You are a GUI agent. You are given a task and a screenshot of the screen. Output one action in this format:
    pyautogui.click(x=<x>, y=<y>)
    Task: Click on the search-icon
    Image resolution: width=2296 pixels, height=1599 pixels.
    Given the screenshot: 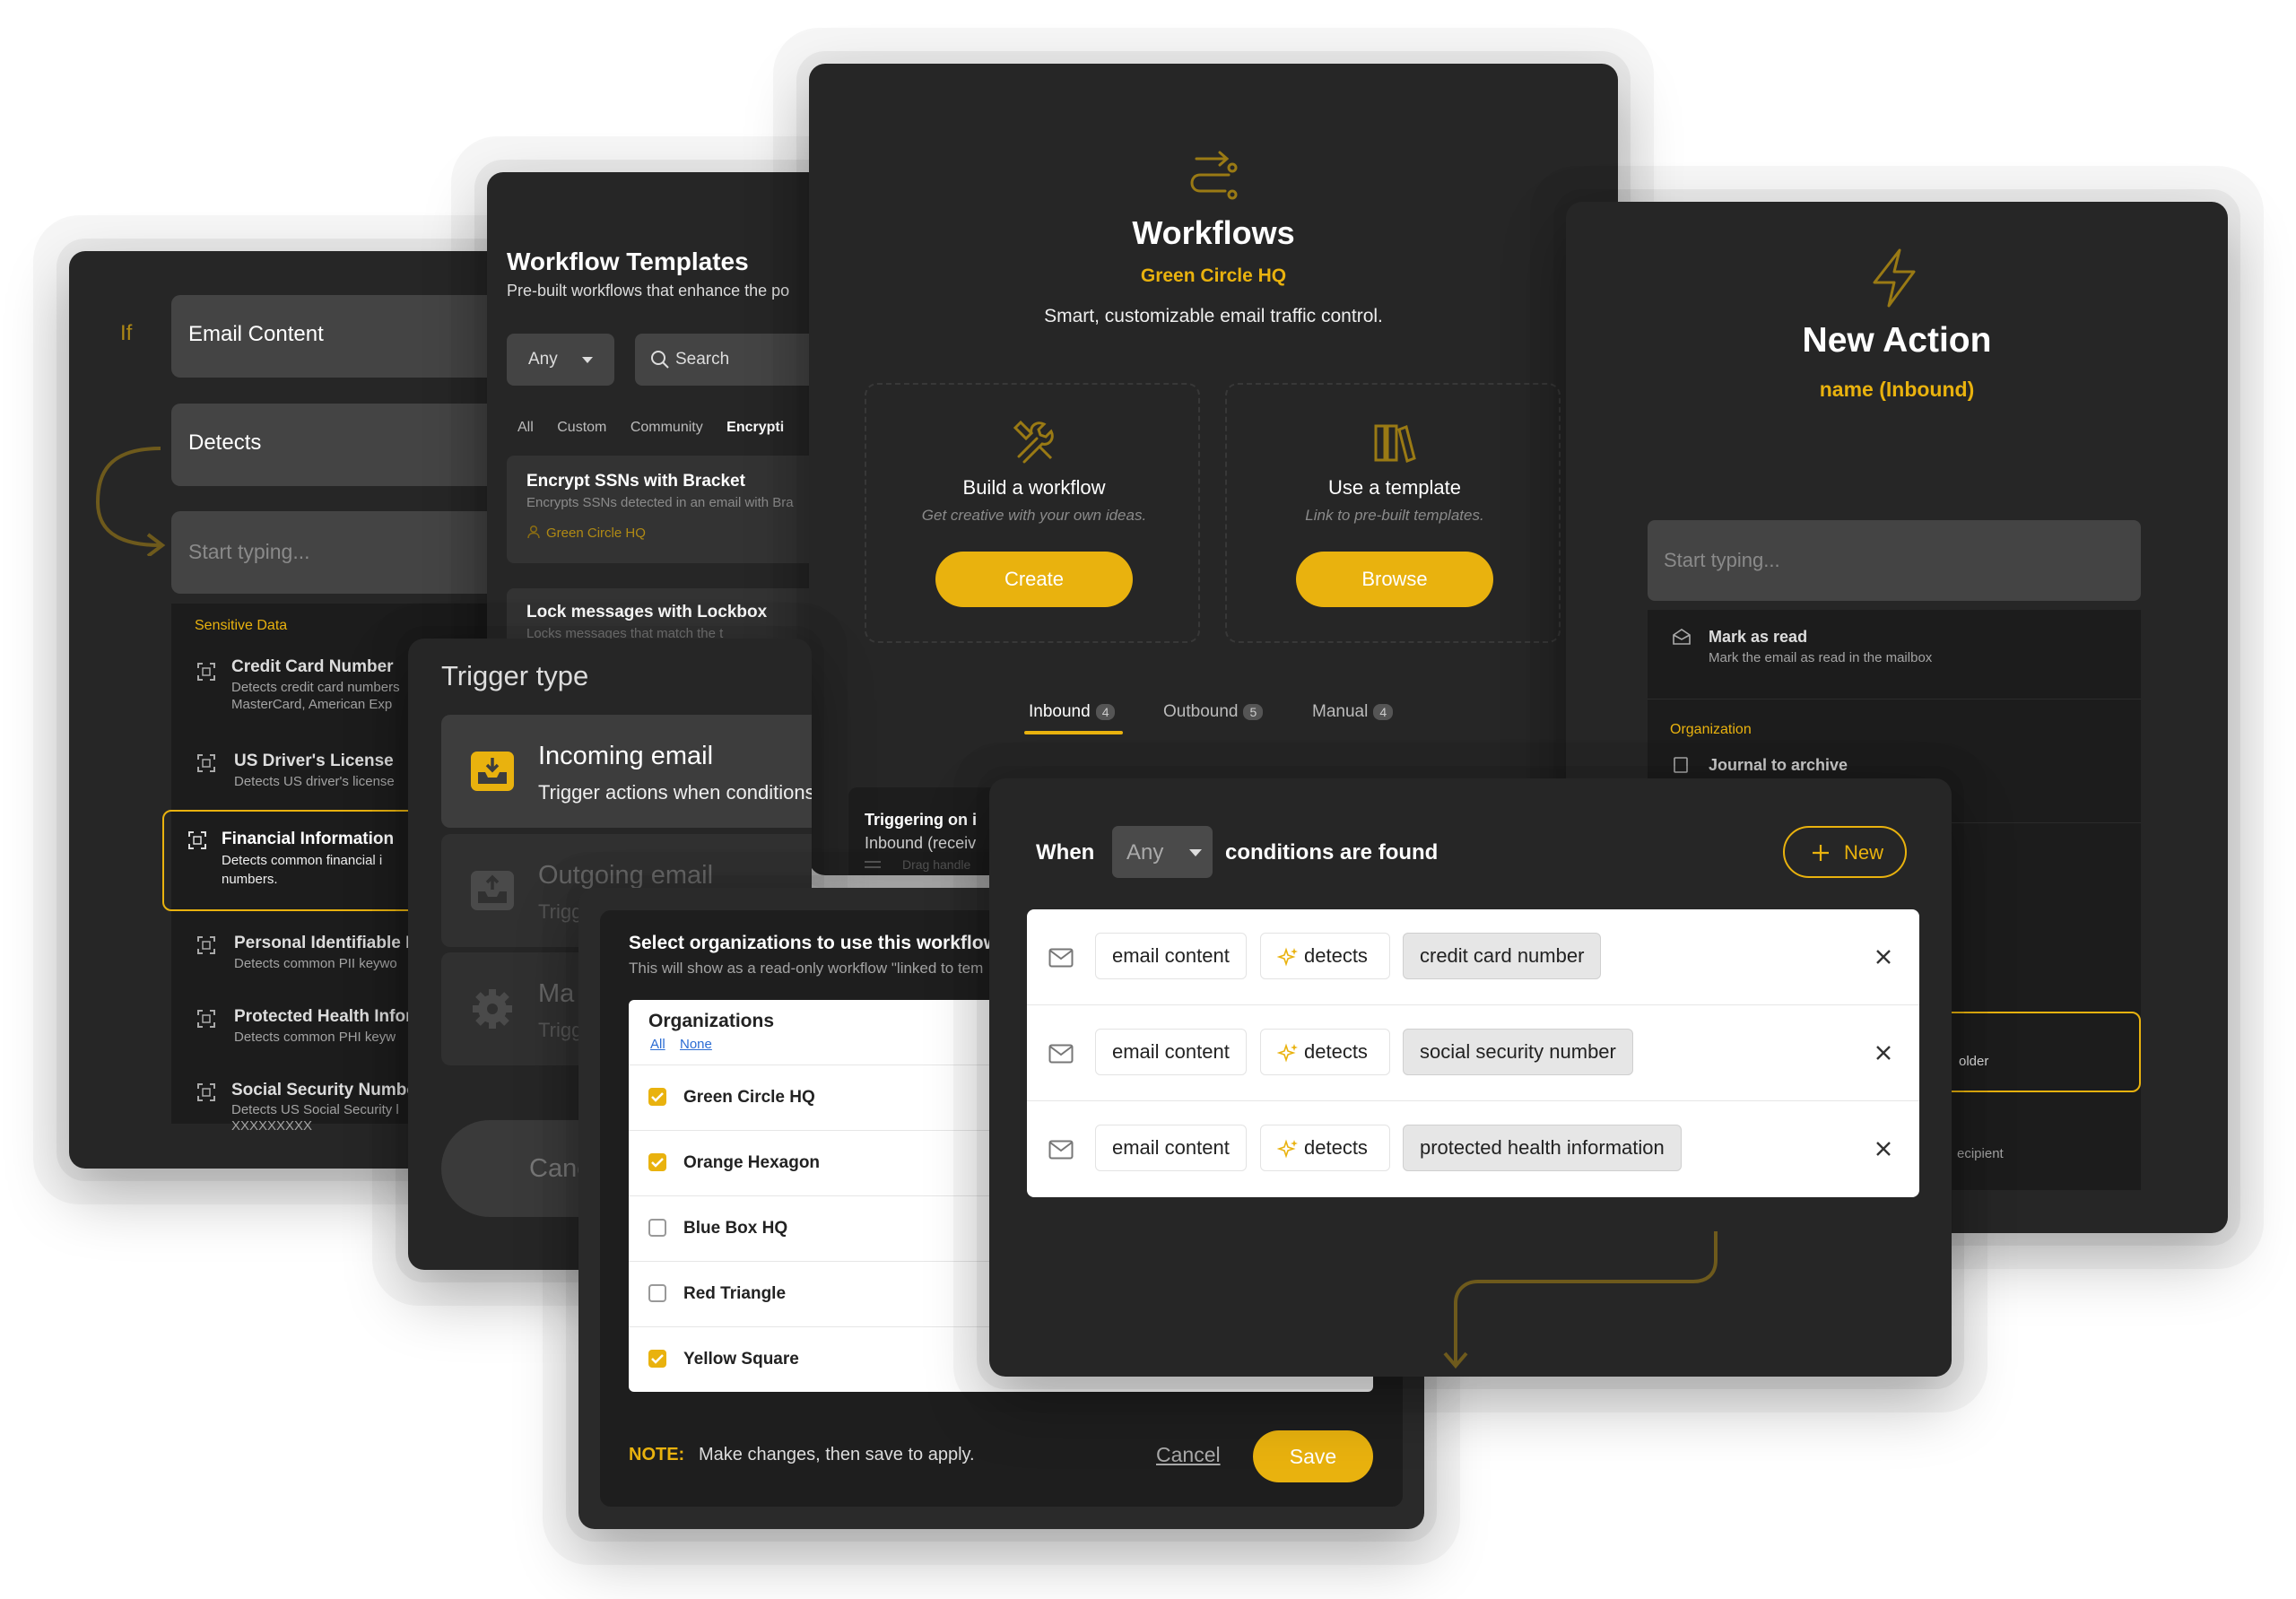 What is the action you would take?
    pyautogui.click(x=660, y=360)
    